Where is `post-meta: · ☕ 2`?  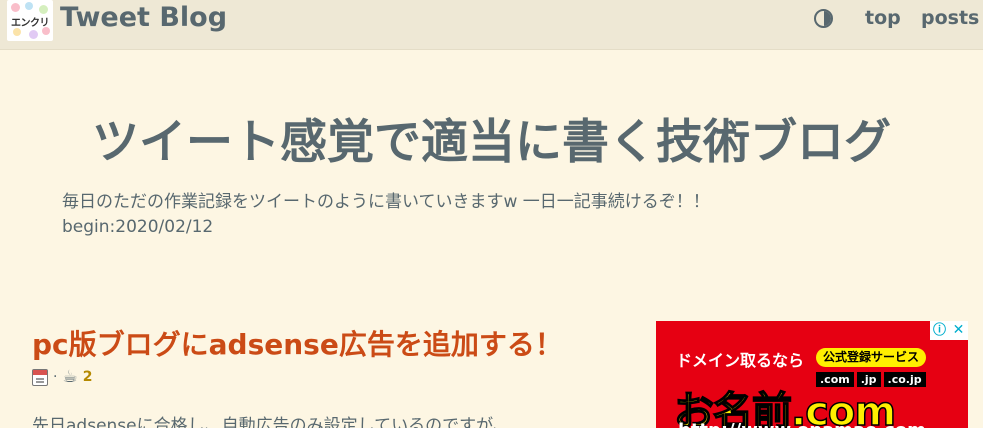 post-meta: · ☕ 2 is located at coordinates (62, 377).